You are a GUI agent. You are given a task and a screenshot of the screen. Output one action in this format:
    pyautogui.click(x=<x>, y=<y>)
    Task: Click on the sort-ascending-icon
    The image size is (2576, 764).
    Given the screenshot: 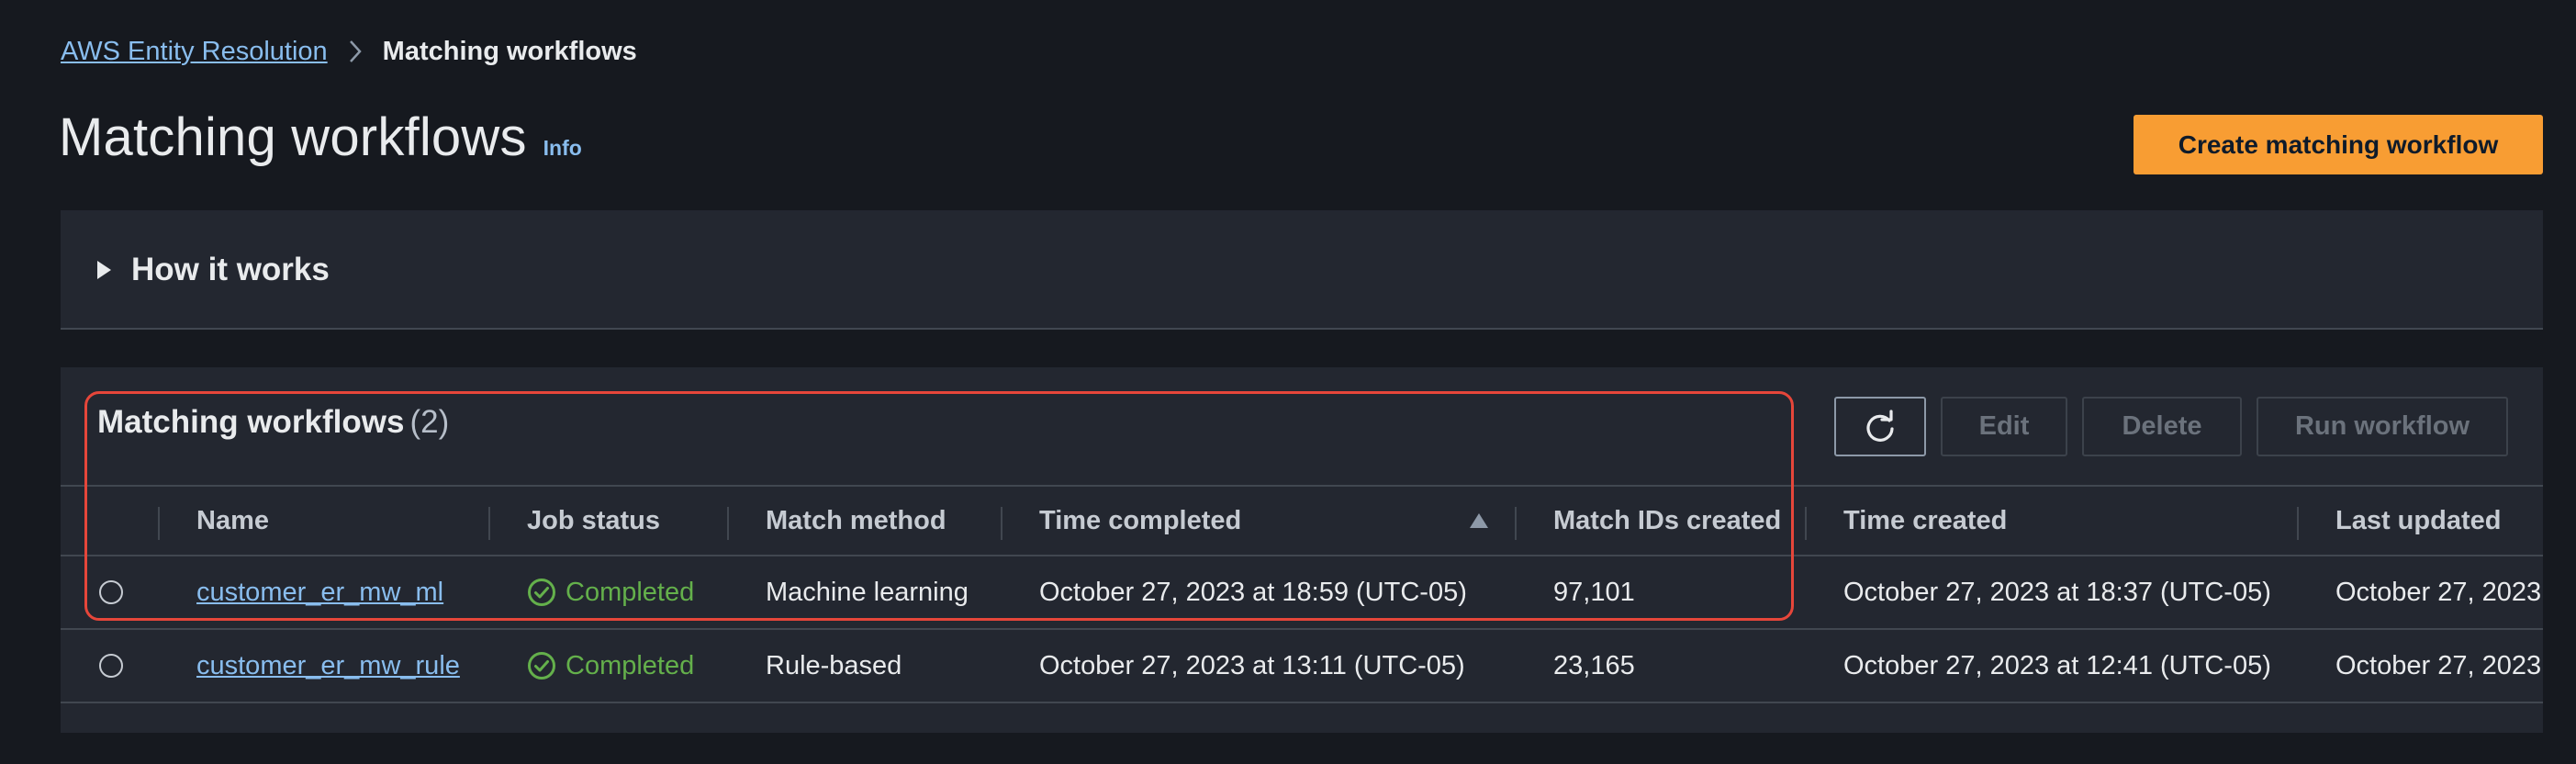 What is the action you would take?
    pyautogui.click(x=1479, y=521)
    